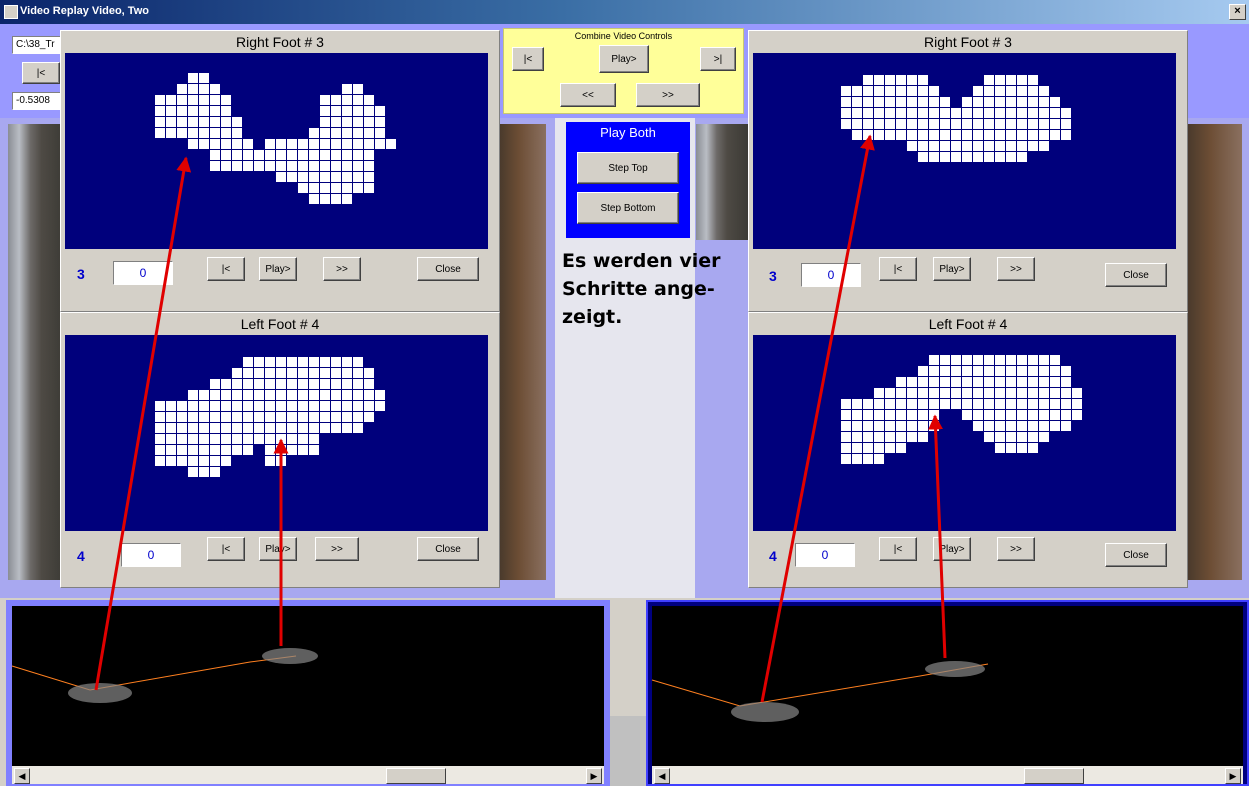 The image size is (1249, 786). I want to click on track-line-left, so click(154, 673).